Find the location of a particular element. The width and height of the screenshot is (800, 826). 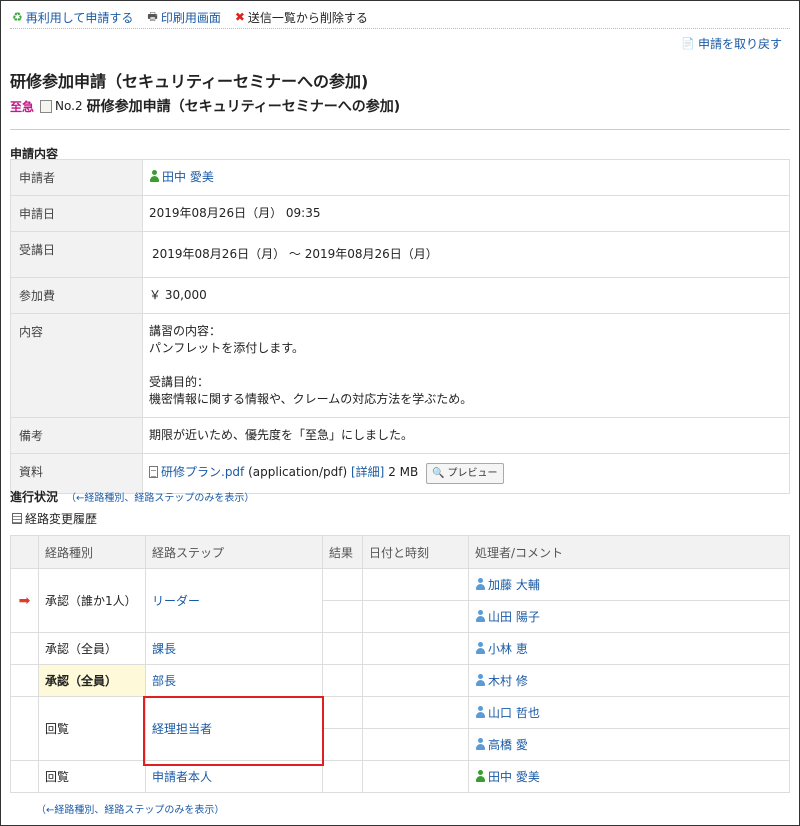

route-type-highlighted: 承認（全員） is located at coordinates (92, 680).